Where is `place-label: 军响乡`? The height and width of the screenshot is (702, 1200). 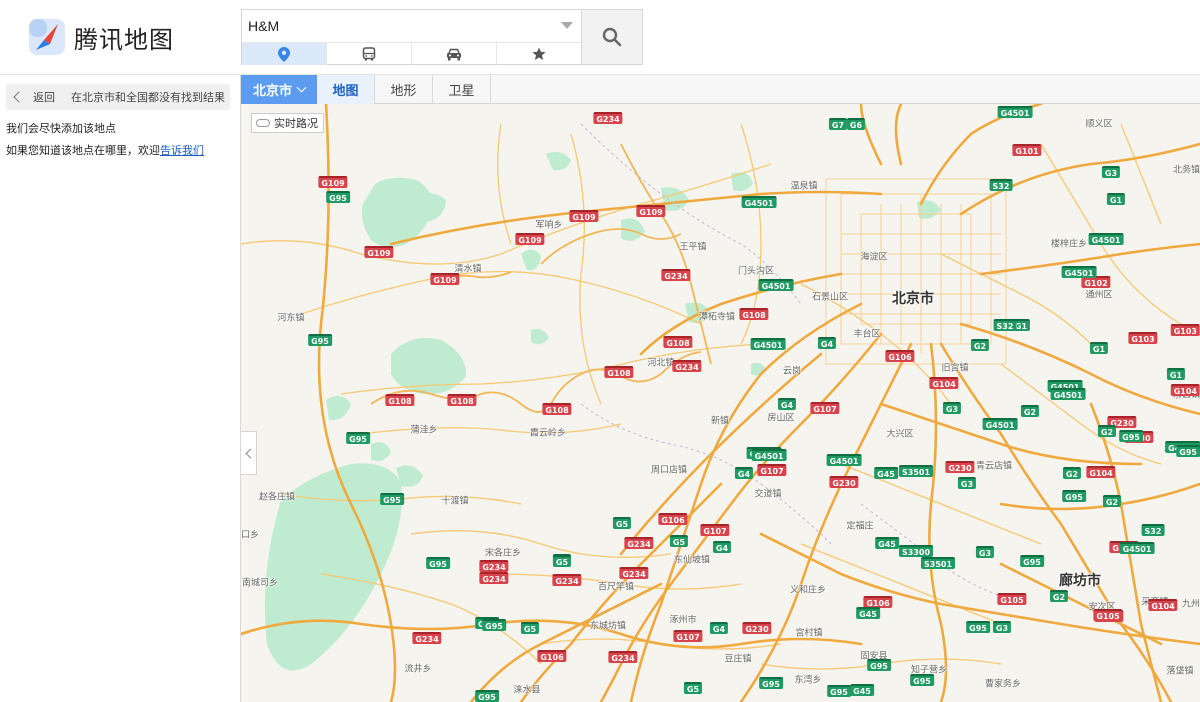
place-label: 军响乡 is located at coordinates (549, 225).